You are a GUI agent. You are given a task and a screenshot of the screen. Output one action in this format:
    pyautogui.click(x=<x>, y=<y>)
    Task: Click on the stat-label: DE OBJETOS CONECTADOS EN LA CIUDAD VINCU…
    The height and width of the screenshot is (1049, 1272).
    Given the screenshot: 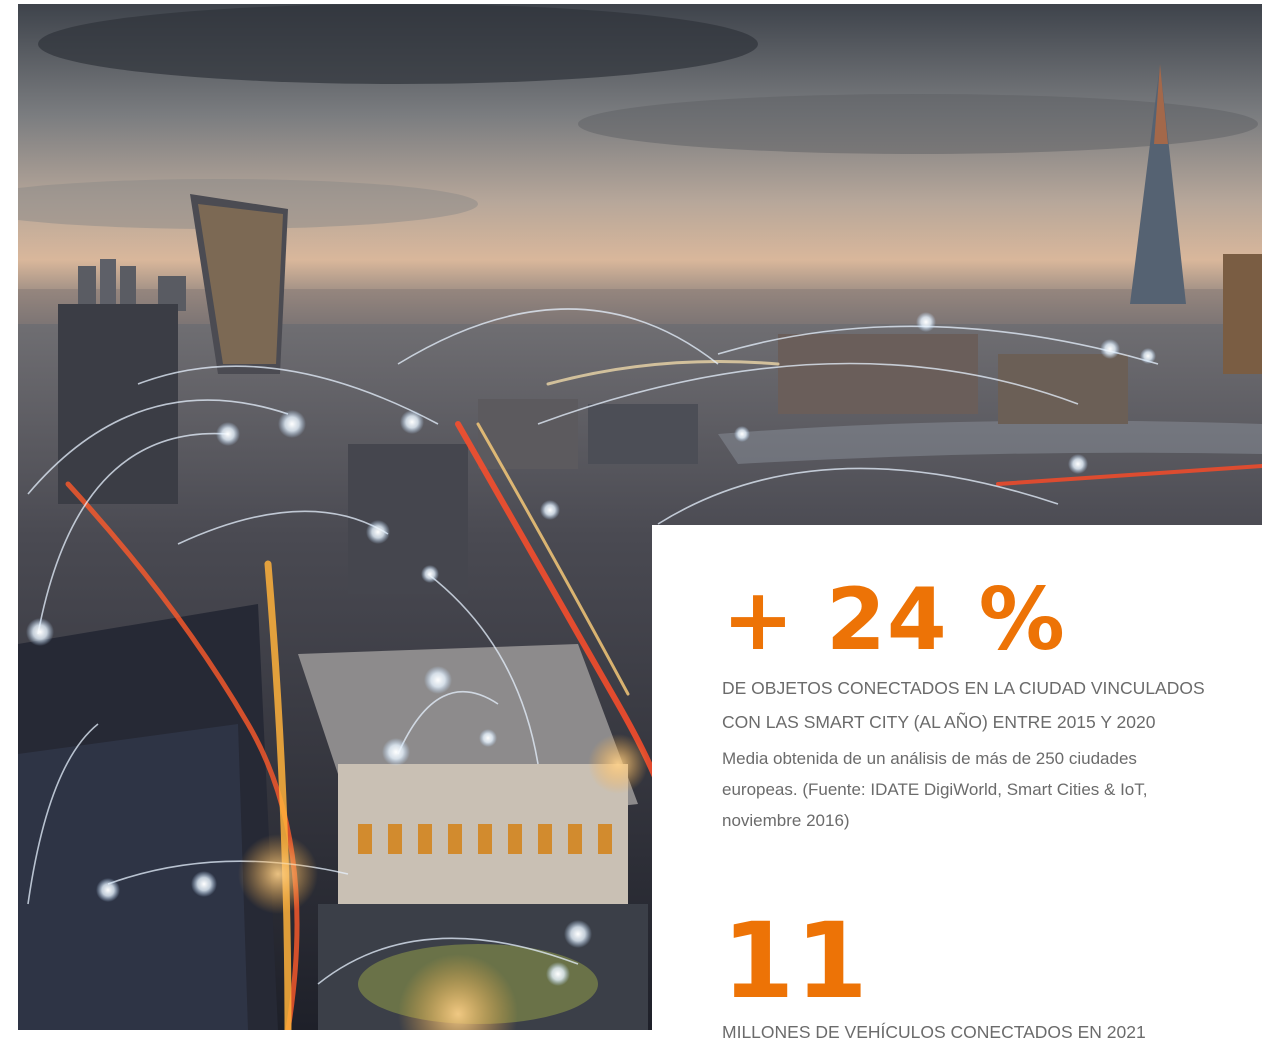 What is the action you would take?
    pyautogui.click(x=987, y=705)
    